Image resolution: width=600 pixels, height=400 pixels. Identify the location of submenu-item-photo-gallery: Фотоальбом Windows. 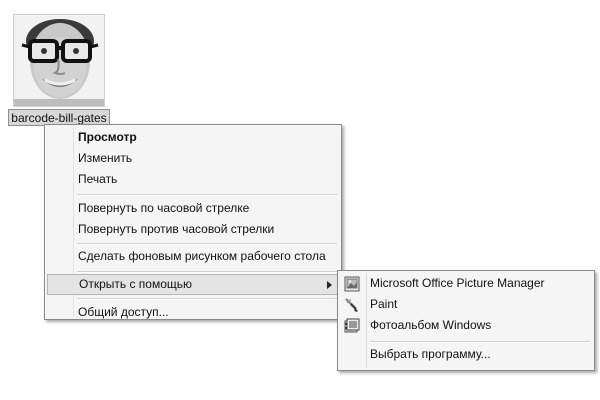
(466, 325).